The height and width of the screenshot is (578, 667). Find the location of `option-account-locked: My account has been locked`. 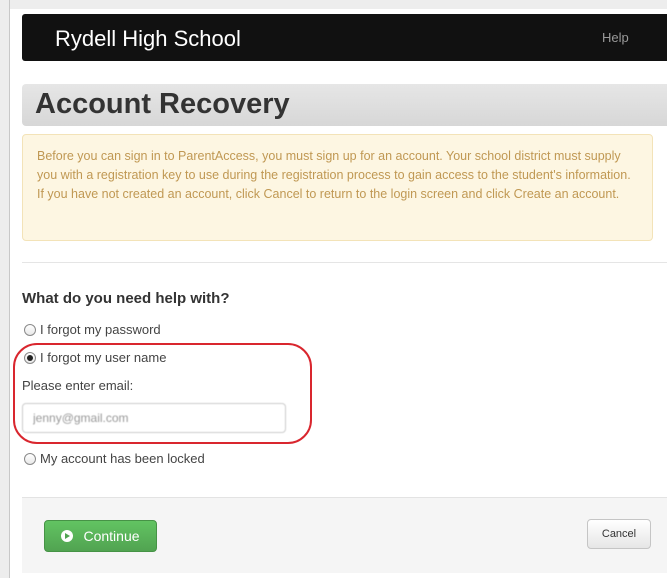

option-account-locked: My account has been locked is located at coordinates (114, 458).